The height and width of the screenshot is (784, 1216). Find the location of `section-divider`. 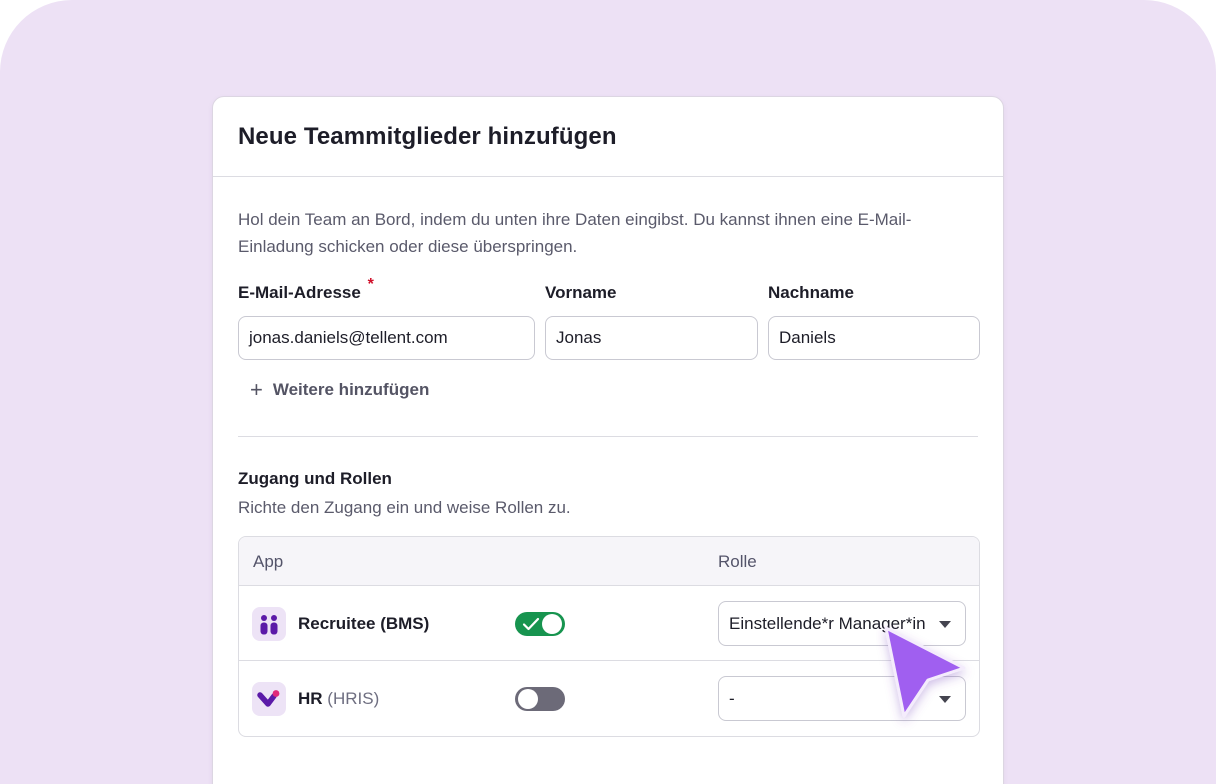

section-divider is located at coordinates (608, 436).